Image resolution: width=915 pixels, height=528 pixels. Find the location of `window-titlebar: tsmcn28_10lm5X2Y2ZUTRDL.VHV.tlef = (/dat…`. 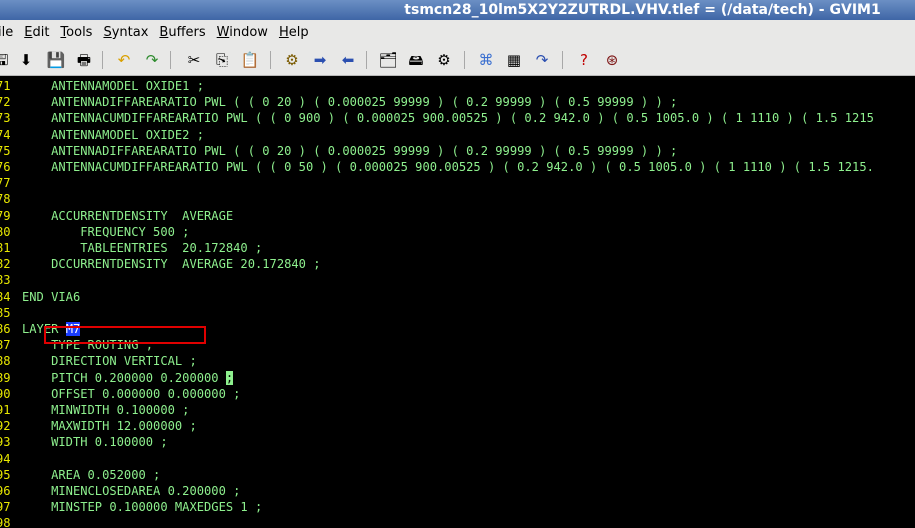

window-titlebar: tsmcn28_10lm5X2Y2ZUTRDL.VHV.tlef = (/dat… is located at coordinates (457, 10).